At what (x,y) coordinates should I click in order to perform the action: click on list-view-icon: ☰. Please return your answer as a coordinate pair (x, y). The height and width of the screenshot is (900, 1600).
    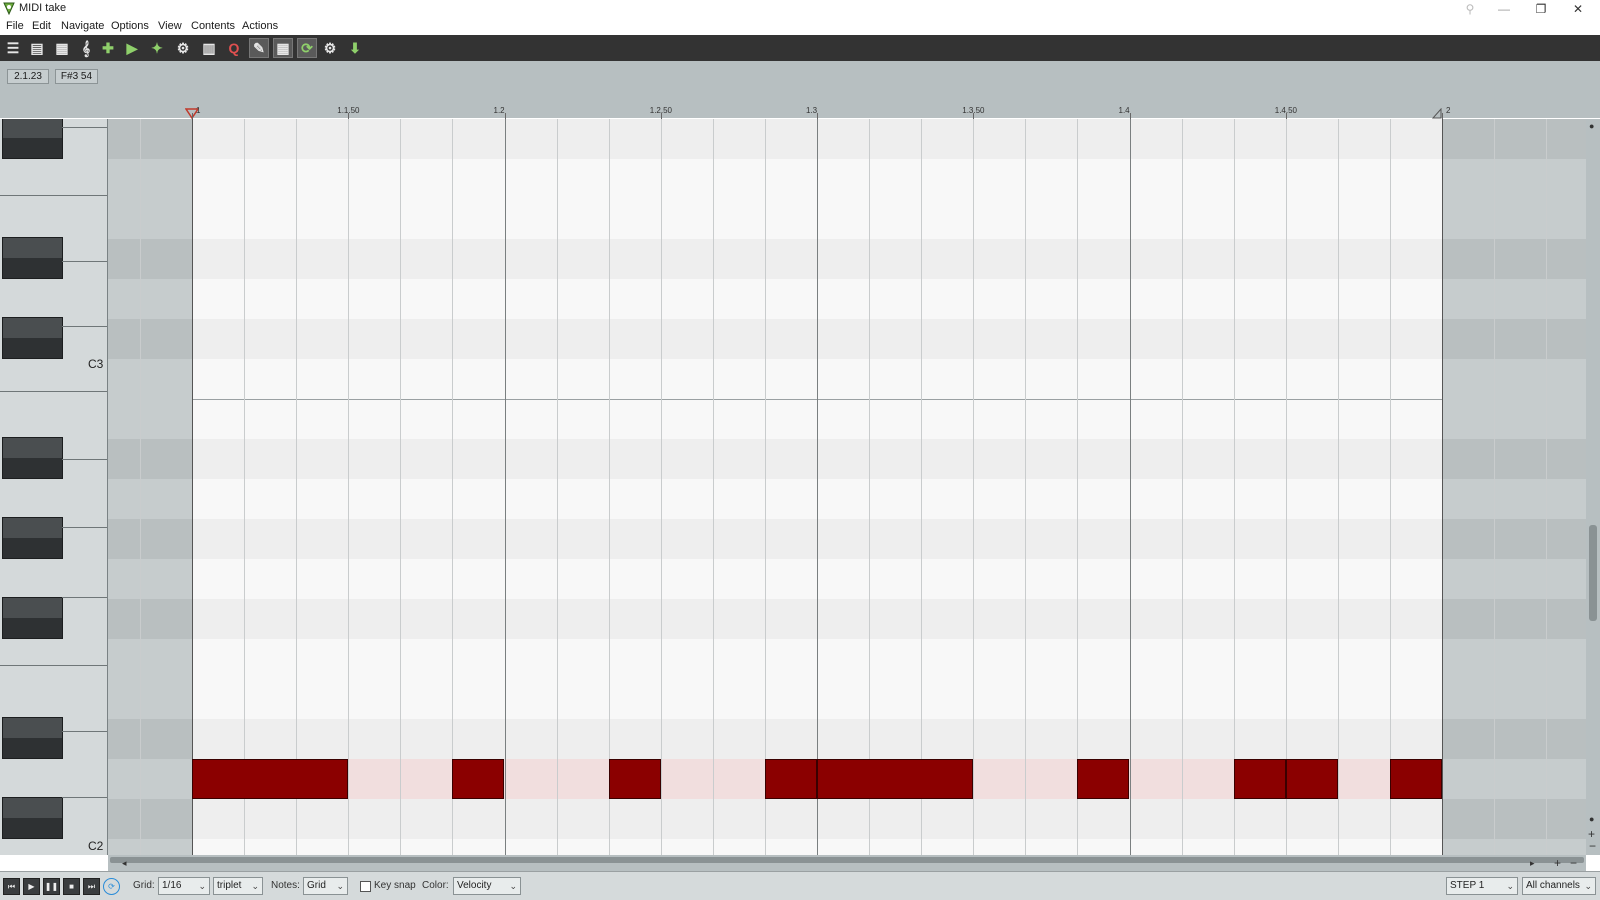
    Looking at the image, I should click on (13, 47).